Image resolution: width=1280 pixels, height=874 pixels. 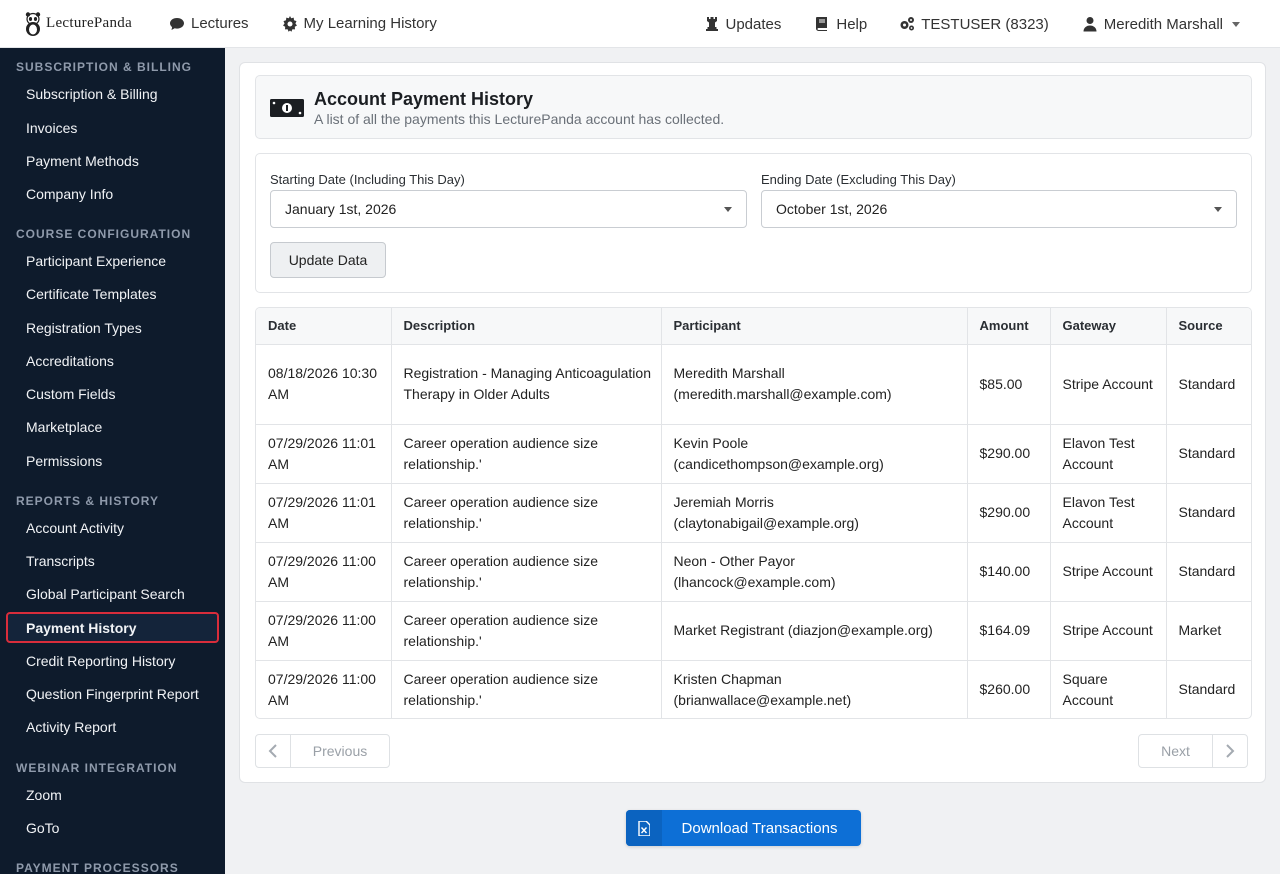 What do you see at coordinates (1175, 751) in the screenshot?
I see `next-label: Next` at bounding box center [1175, 751].